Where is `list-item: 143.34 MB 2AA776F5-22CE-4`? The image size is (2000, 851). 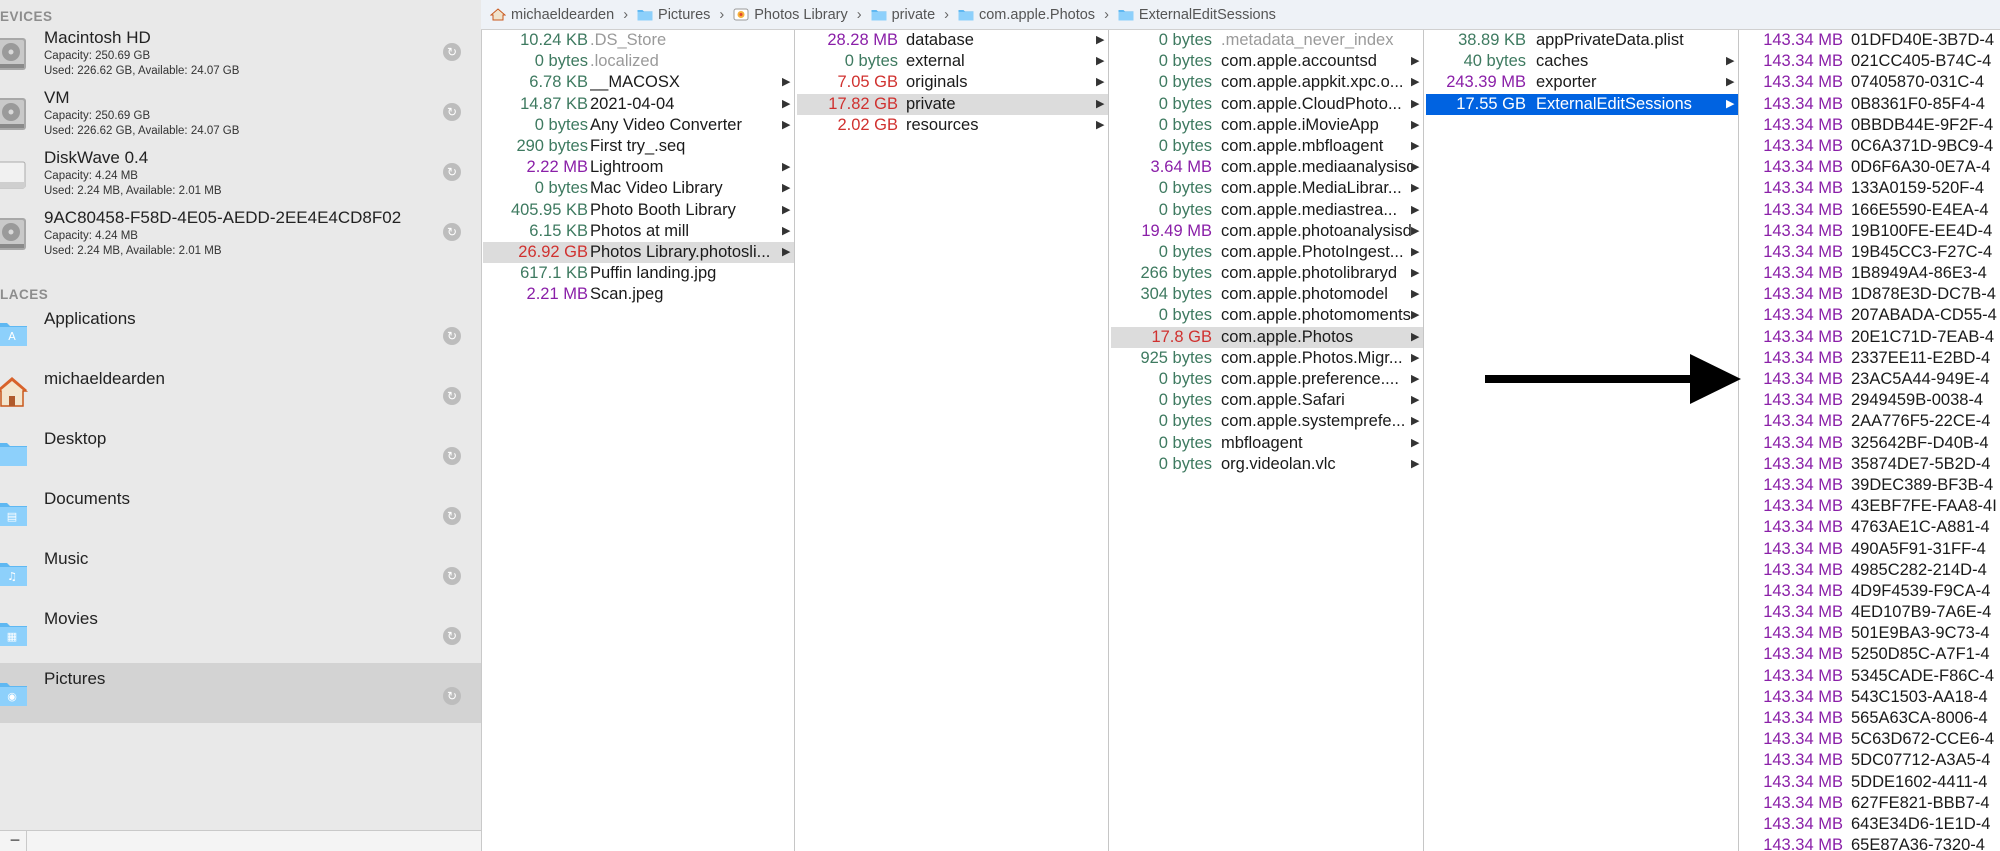
list-item: 143.34 MB 2AA776F5-22CE-4 is located at coordinates (1870, 421).